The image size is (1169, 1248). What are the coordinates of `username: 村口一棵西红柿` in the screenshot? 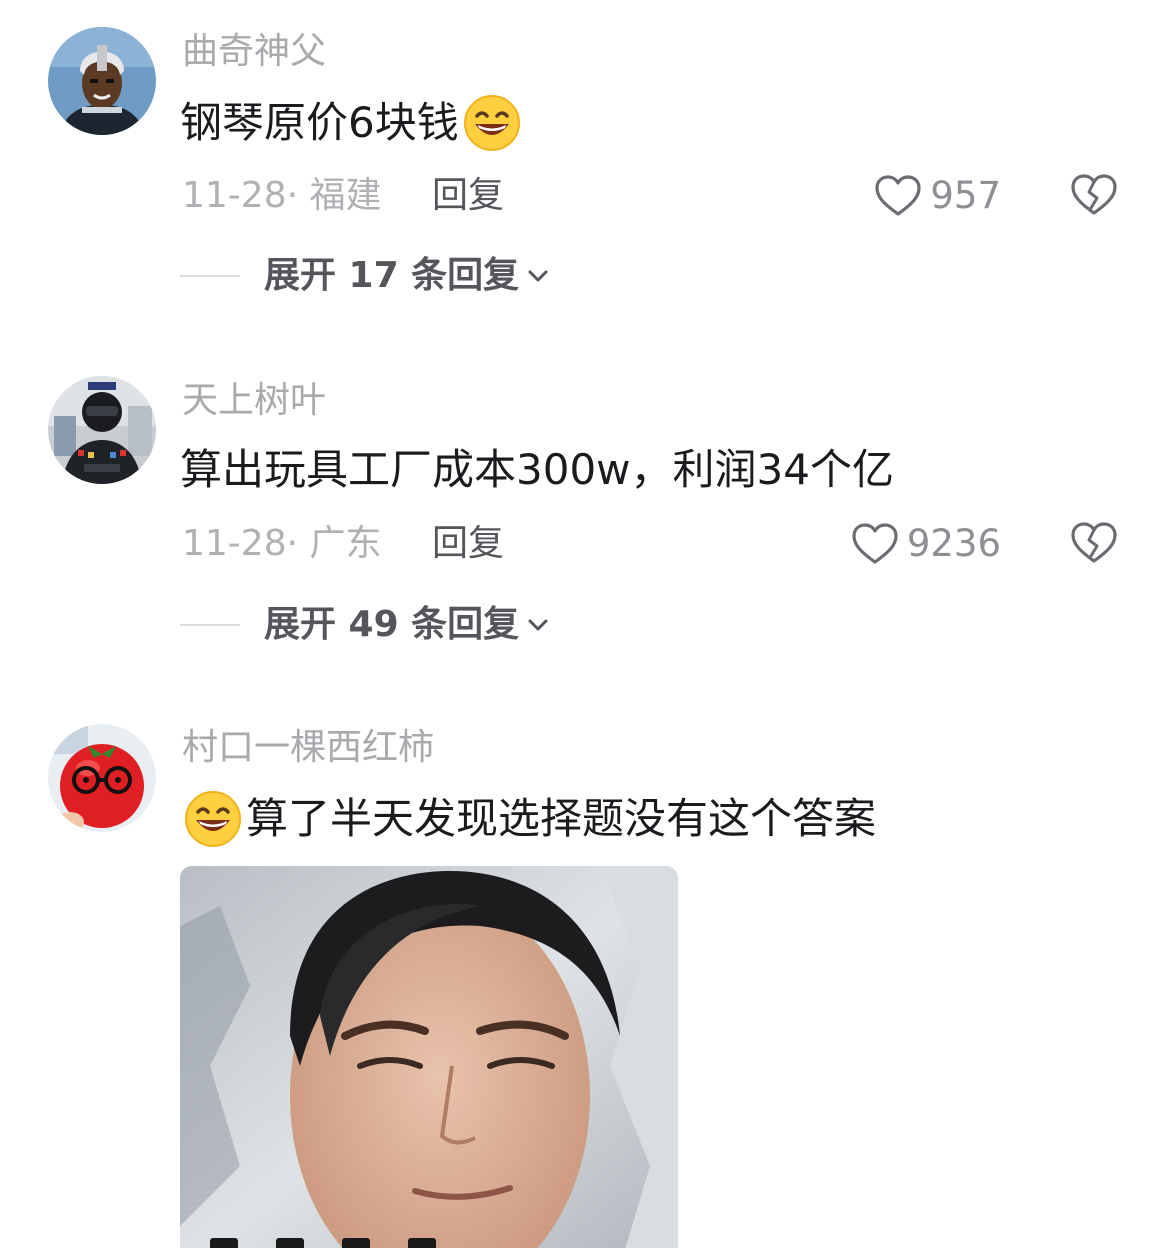 It's located at (308, 748).